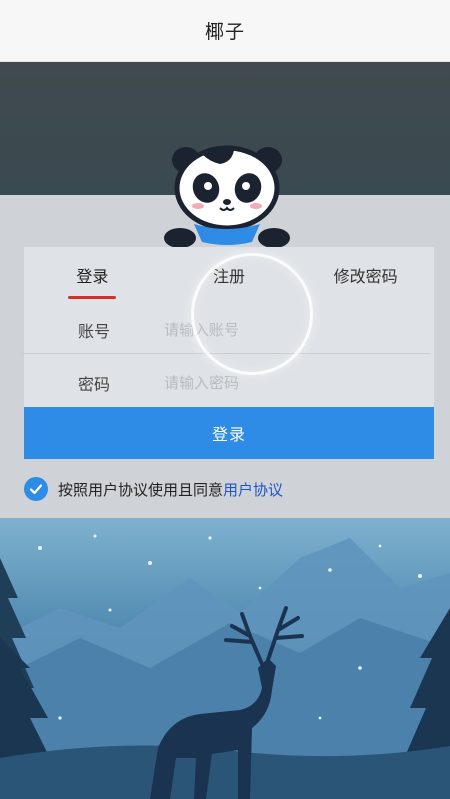 This screenshot has height=799, width=450. What do you see at coordinates (227, 196) in the screenshot?
I see `panda-mascot-icon` at bounding box center [227, 196].